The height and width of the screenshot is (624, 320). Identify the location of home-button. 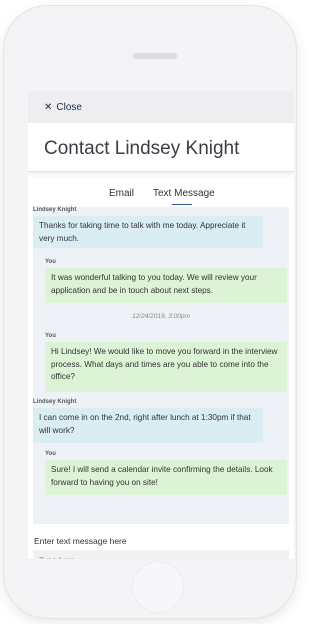
(158, 587).